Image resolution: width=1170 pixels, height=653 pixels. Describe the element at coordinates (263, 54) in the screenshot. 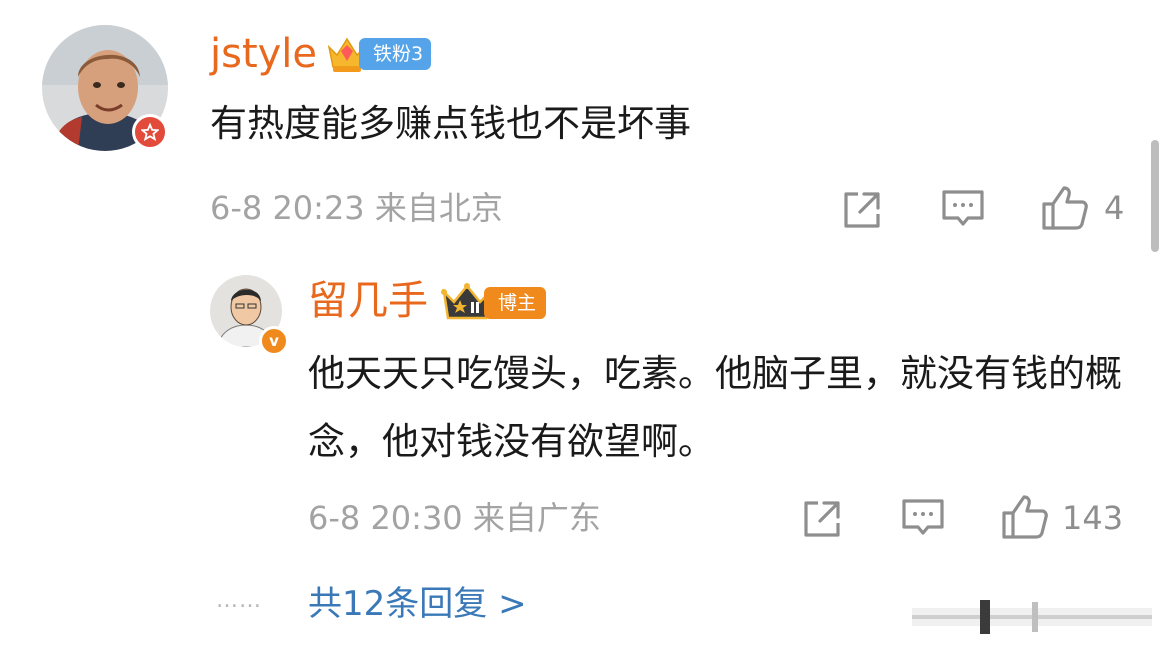

I see `comment-username: jstyle` at that location.